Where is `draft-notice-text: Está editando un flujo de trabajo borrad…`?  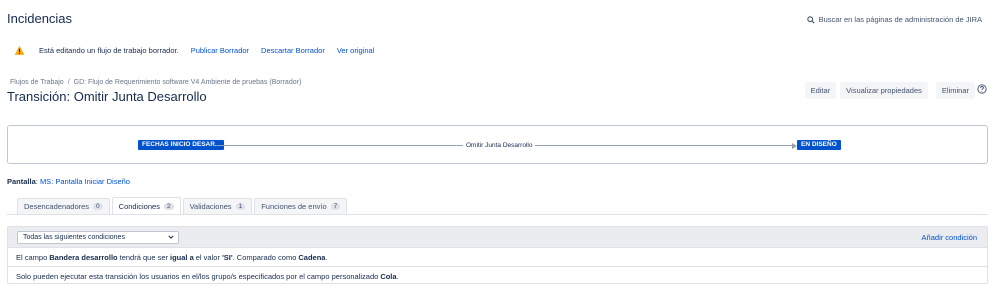 draft-notice-text: Está editando un flujo de trabajo borrad… is located at coordinates (109, 50).